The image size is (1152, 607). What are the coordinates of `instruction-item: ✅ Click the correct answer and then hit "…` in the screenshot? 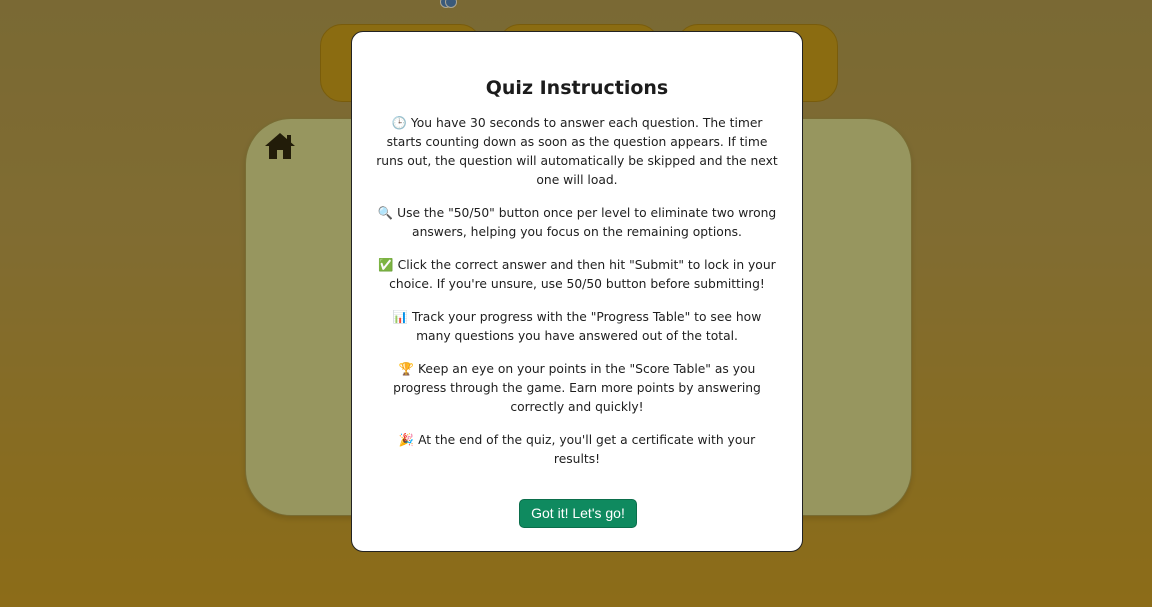 It's located at (577, 275).